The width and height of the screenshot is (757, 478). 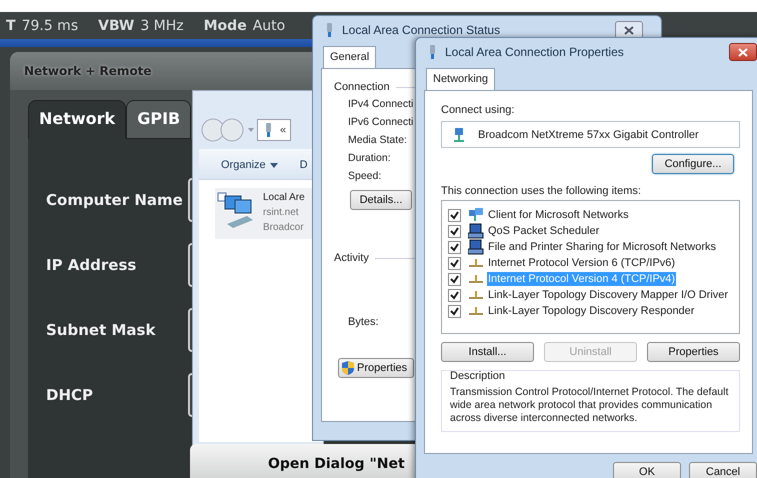 I want to click on cancel-button: Cancel, so click(x=723, y=470).